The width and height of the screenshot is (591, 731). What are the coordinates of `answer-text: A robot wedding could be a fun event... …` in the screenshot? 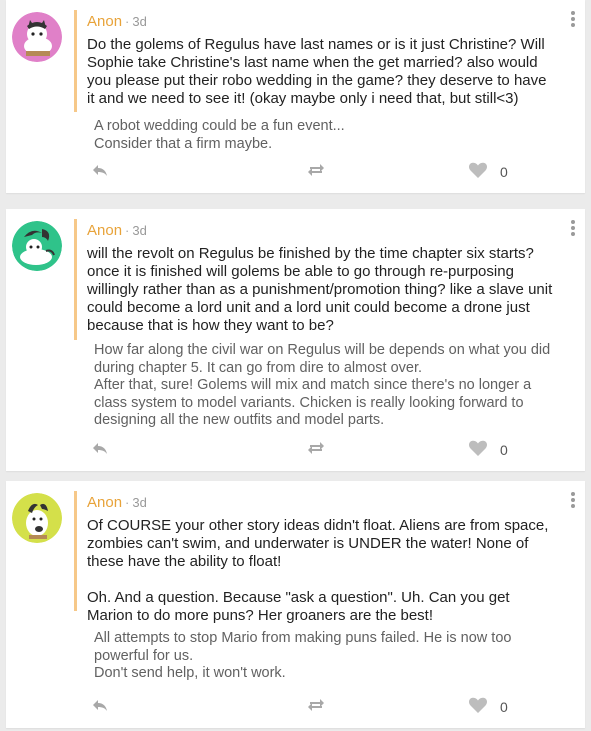 It's located at (219, 135).